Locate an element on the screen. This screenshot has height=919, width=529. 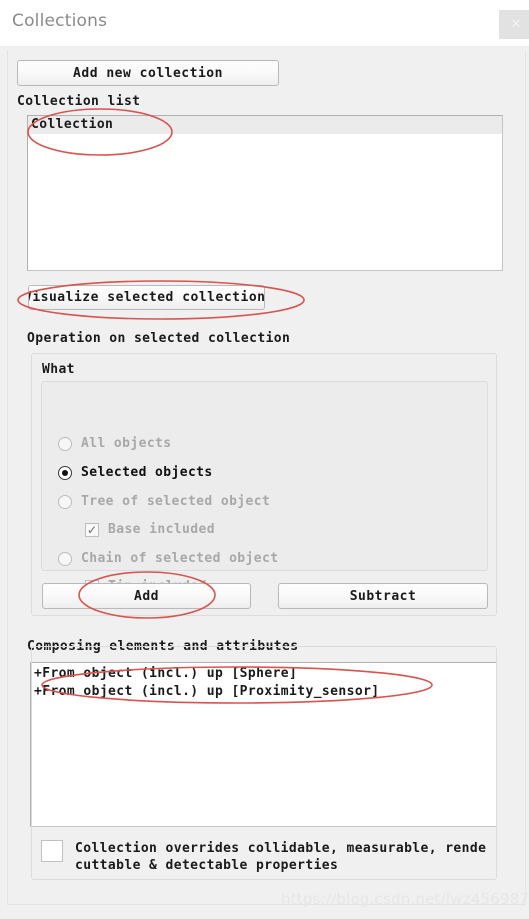
option-all-objects: All objects is located at coordinates (115, 443).